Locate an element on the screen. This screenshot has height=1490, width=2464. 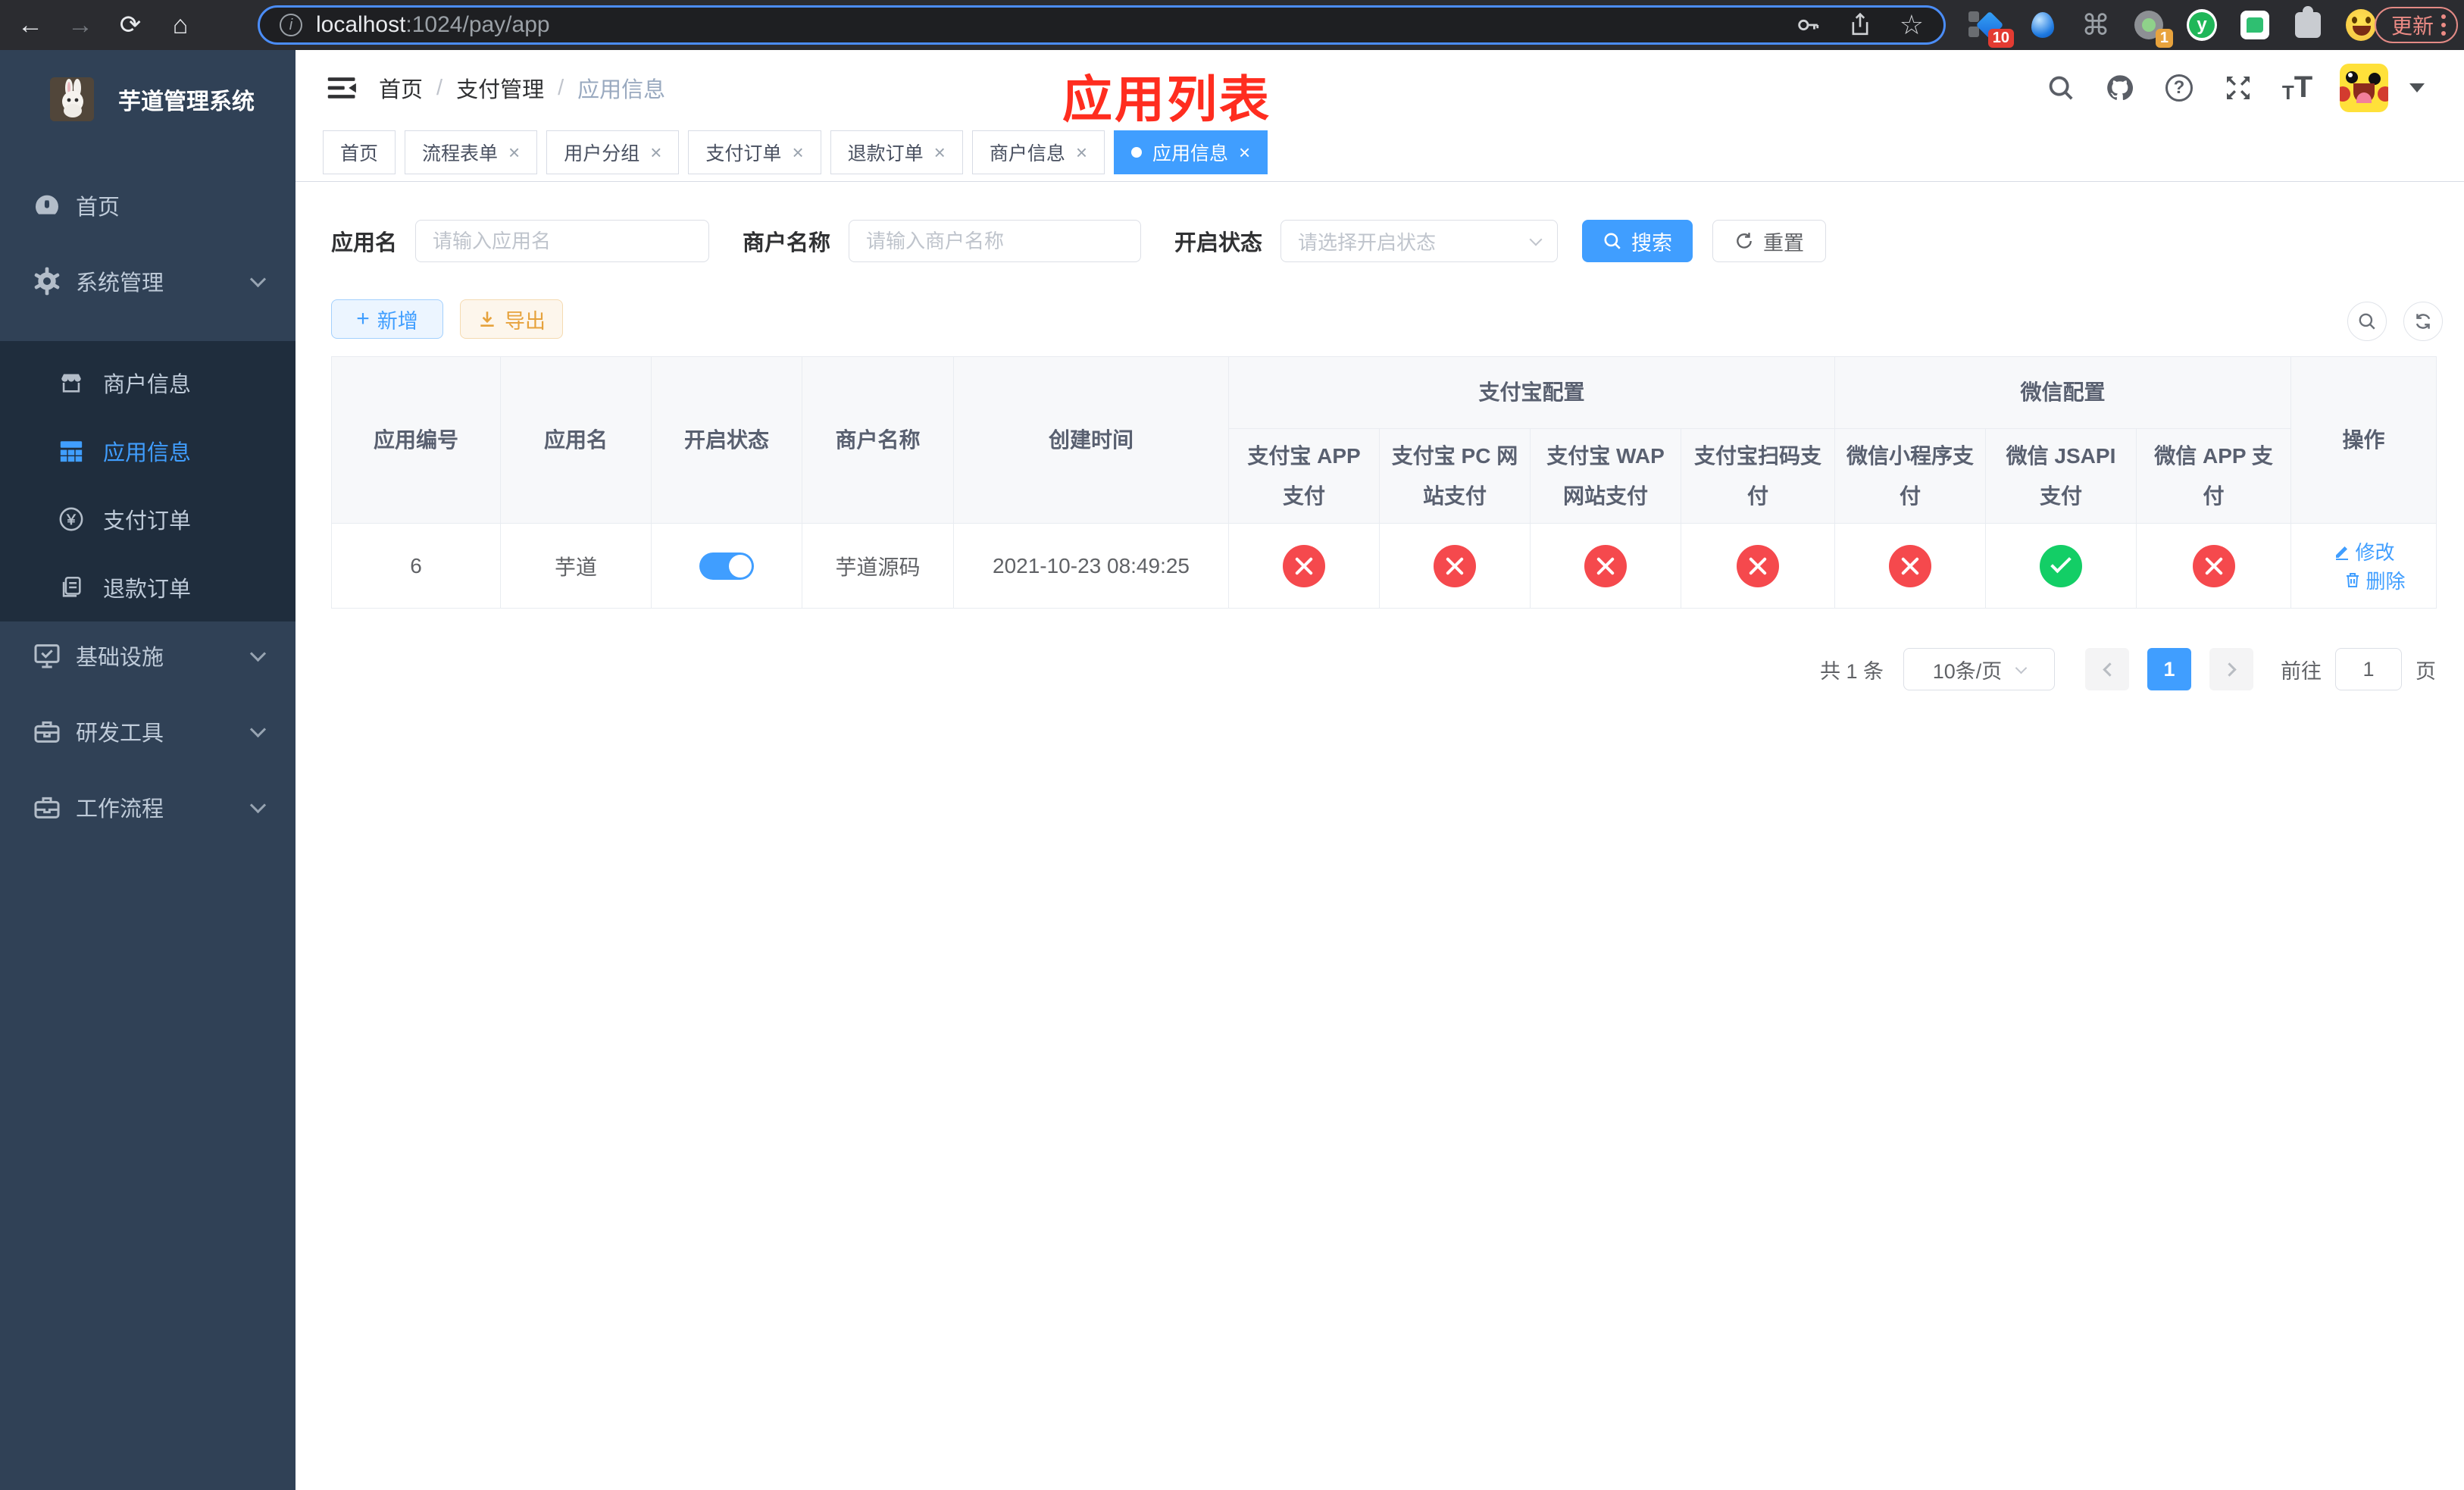
sidebar-item-pay-orders: ￥ 支付订单 is located at coordinates (147, 519).